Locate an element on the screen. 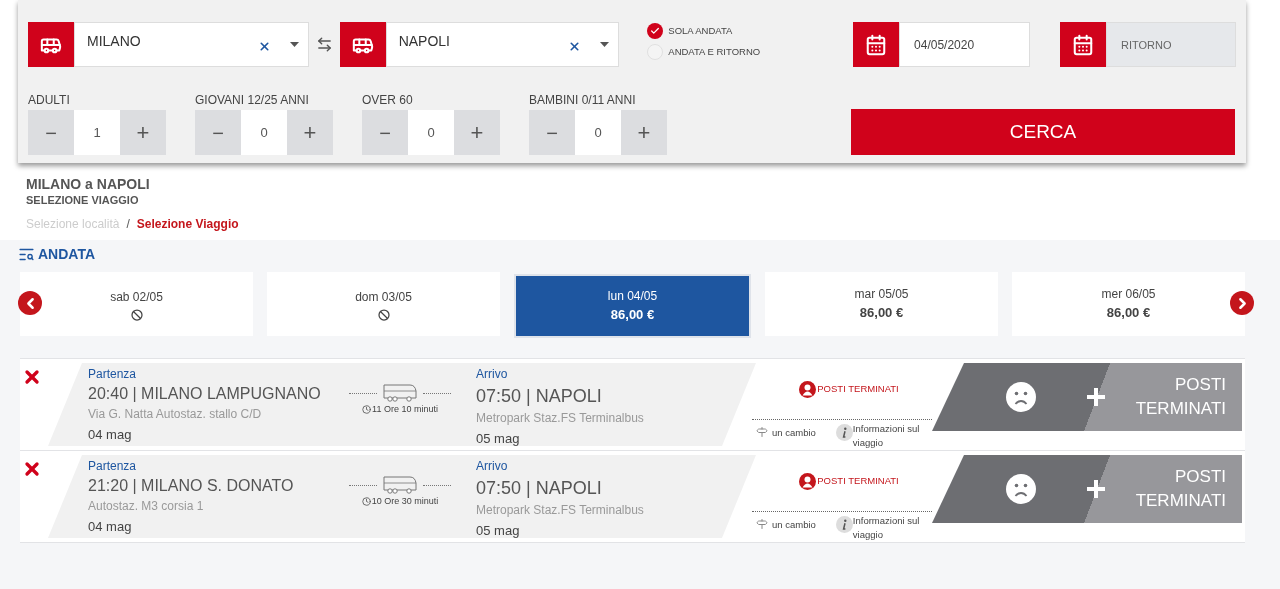 Image resolution: width=1280 pixels, height=589 pixels. trip-duration: 11 Ore 10 minuti is located at coordinates (405, 409).